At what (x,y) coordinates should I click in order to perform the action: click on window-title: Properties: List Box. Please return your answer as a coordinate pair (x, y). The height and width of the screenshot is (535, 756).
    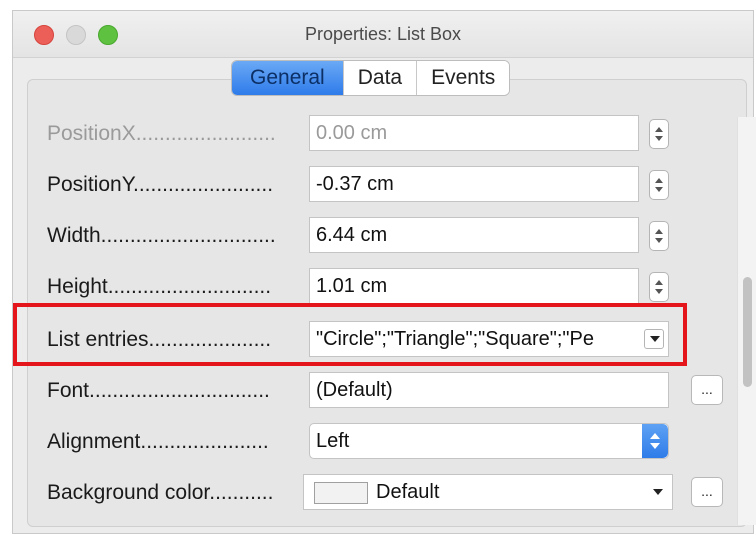
    Looking at the image, I should click on (383, 34).